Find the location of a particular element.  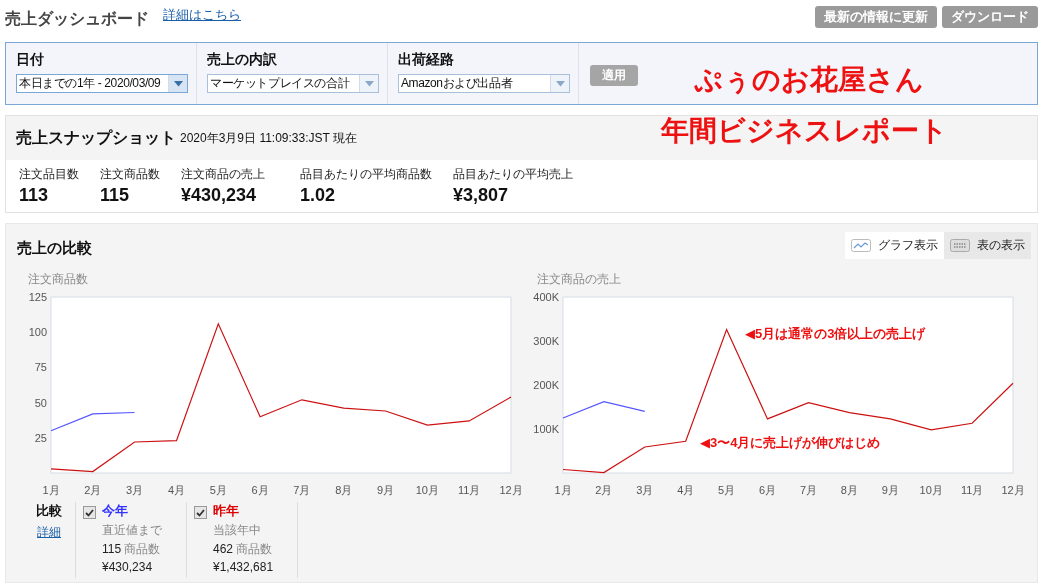

filter-label: 日付 is located at coordinates (30, 60).